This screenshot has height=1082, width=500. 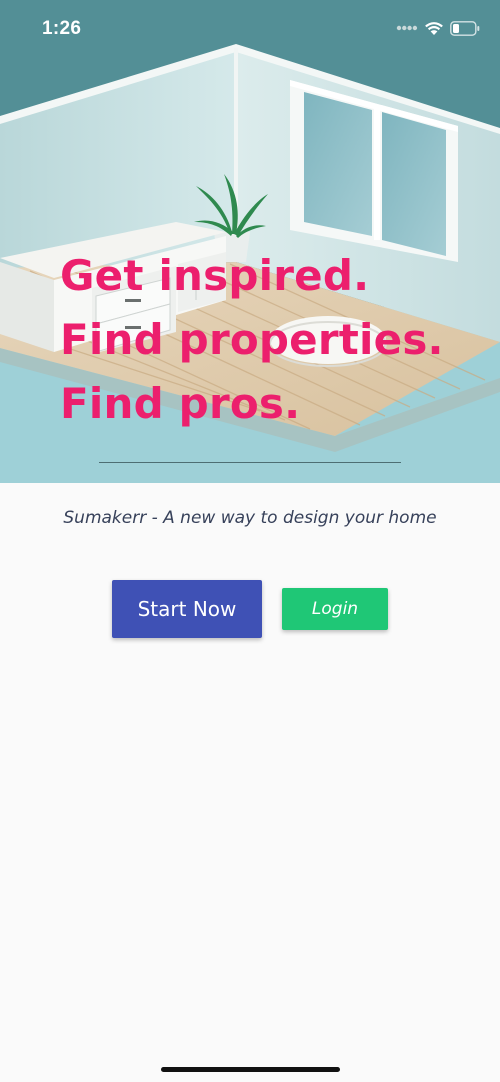 What do you see at coordinates (62, 28) in the screenshot?
I see `status-time: 1:26` at bounding box center [62, 28].